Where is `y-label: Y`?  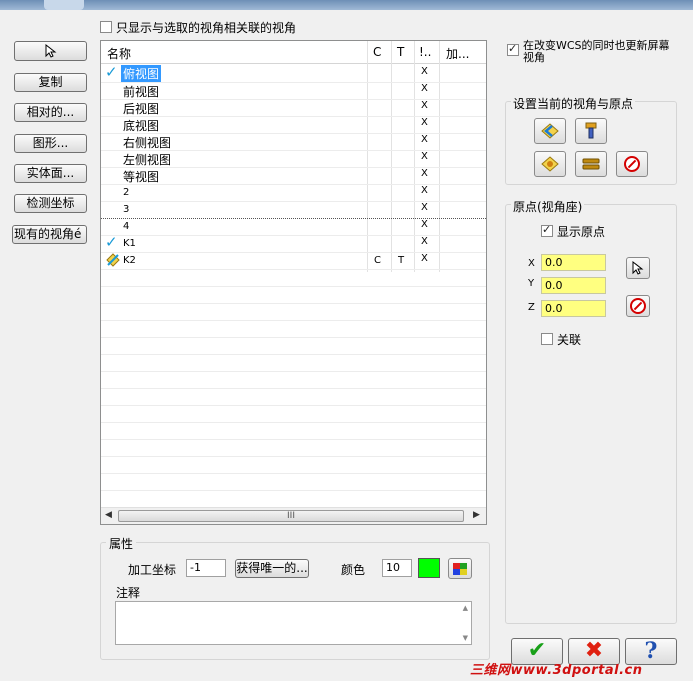 y-label: Y is located at coordinates (531, 283).